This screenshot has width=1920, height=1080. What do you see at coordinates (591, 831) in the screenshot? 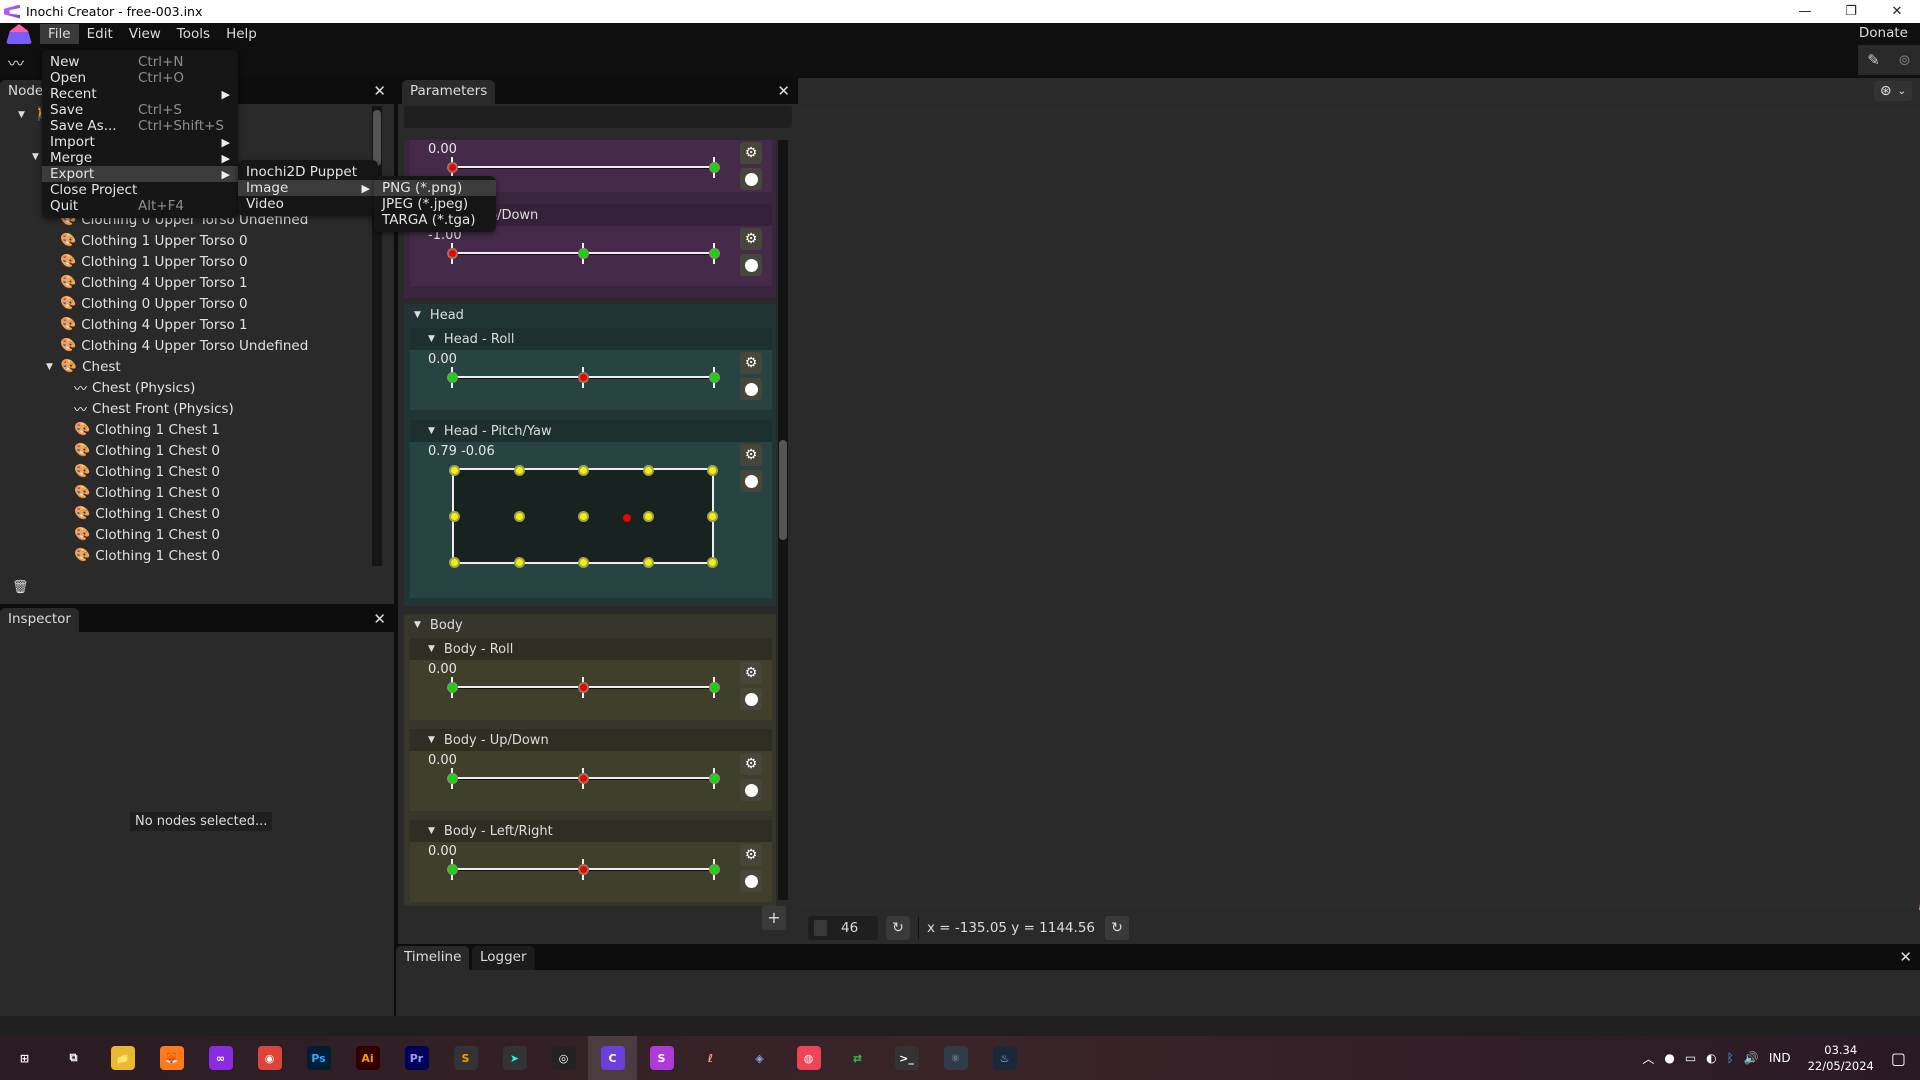
I see `parameter-header: ▼ Body - Left/Right` at bounding box center [591, 831].